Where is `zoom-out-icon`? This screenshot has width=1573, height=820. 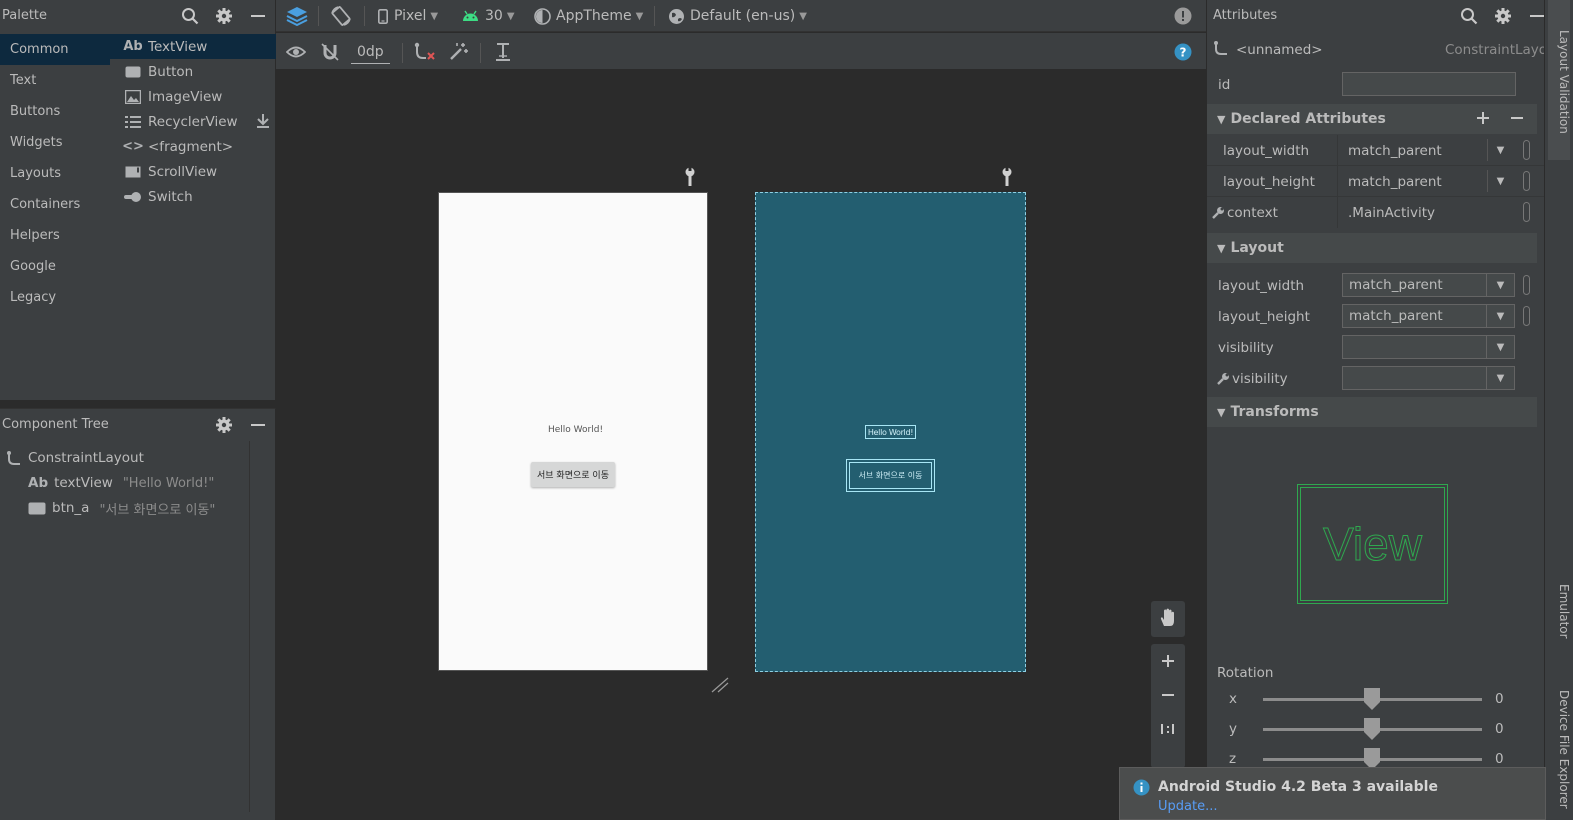 zoom-out-icon is located at coordinates (1168, 695).